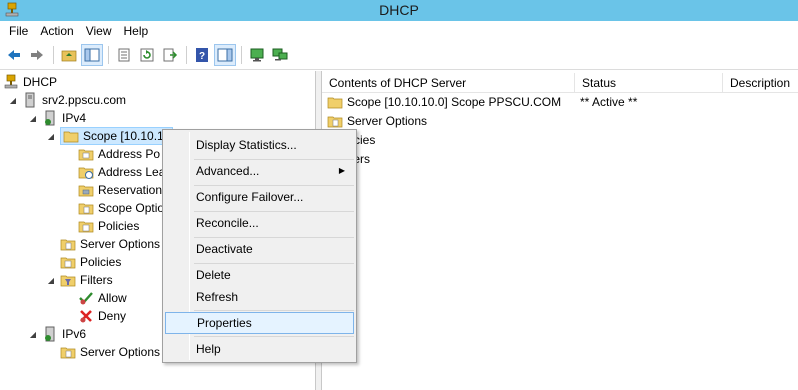 This screenshot has height=390, width=798. I want to click on tree-label: Reservation, so click(130, 190).